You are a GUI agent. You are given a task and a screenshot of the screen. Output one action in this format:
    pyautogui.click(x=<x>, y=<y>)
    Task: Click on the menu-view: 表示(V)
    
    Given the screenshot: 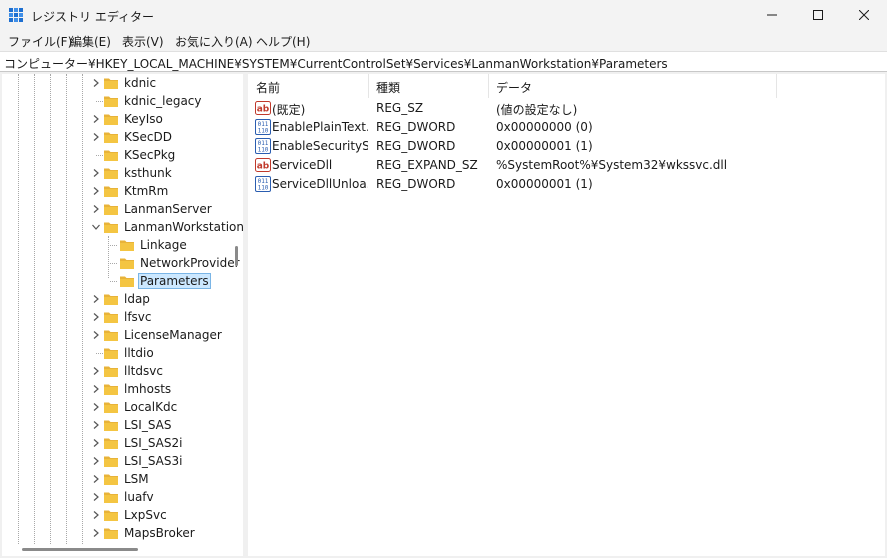 What is the action you would take?
    pyautogui.click(x=143, y=41)
    